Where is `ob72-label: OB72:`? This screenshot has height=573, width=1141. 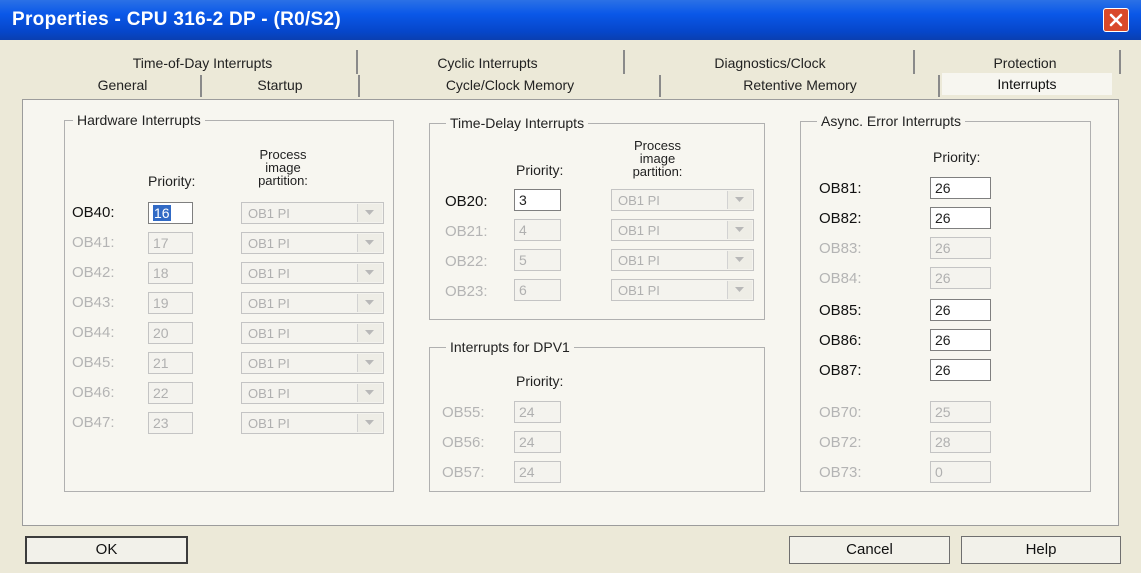 ob72-label: OB72: is located at coordinates (840, 442).